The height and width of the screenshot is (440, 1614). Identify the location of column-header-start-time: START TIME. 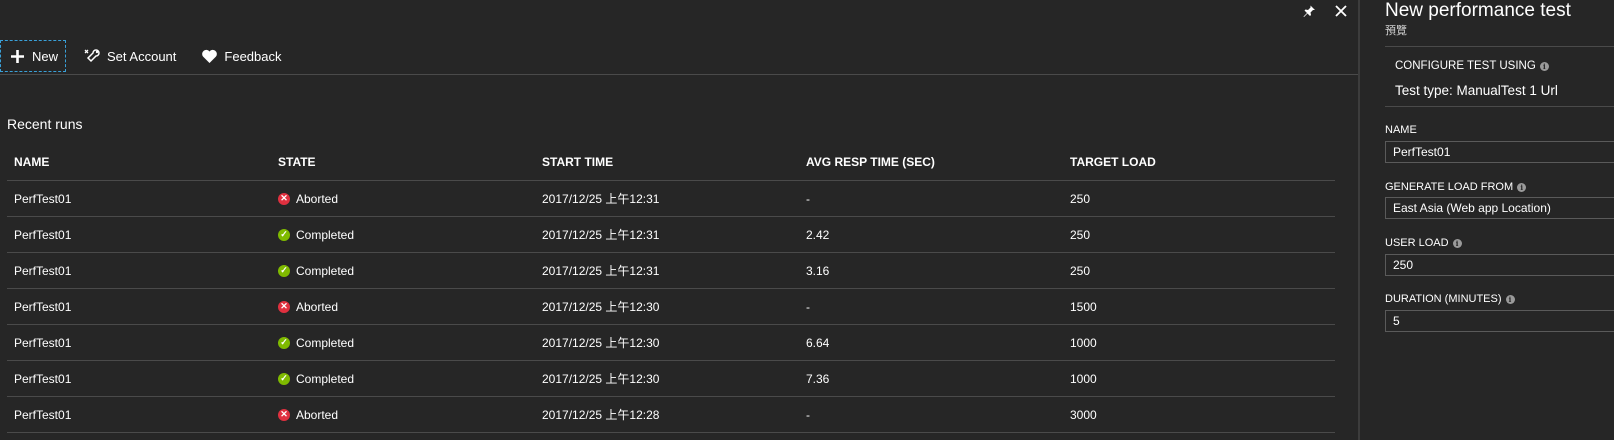
(667, 162).